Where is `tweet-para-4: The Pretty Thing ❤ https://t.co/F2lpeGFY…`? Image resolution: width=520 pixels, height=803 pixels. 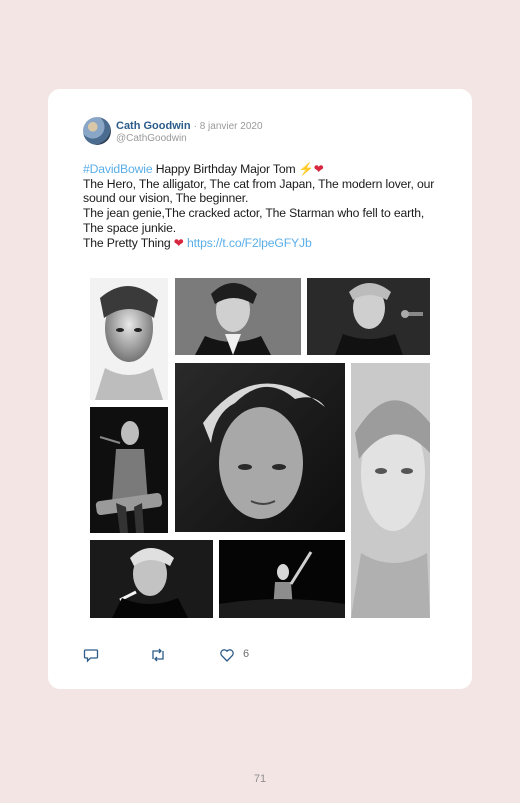 tweet-para-4: The Pretty Thing ❤ https://t.co/F2lpeGFY… is located at coordinates (259, 243).